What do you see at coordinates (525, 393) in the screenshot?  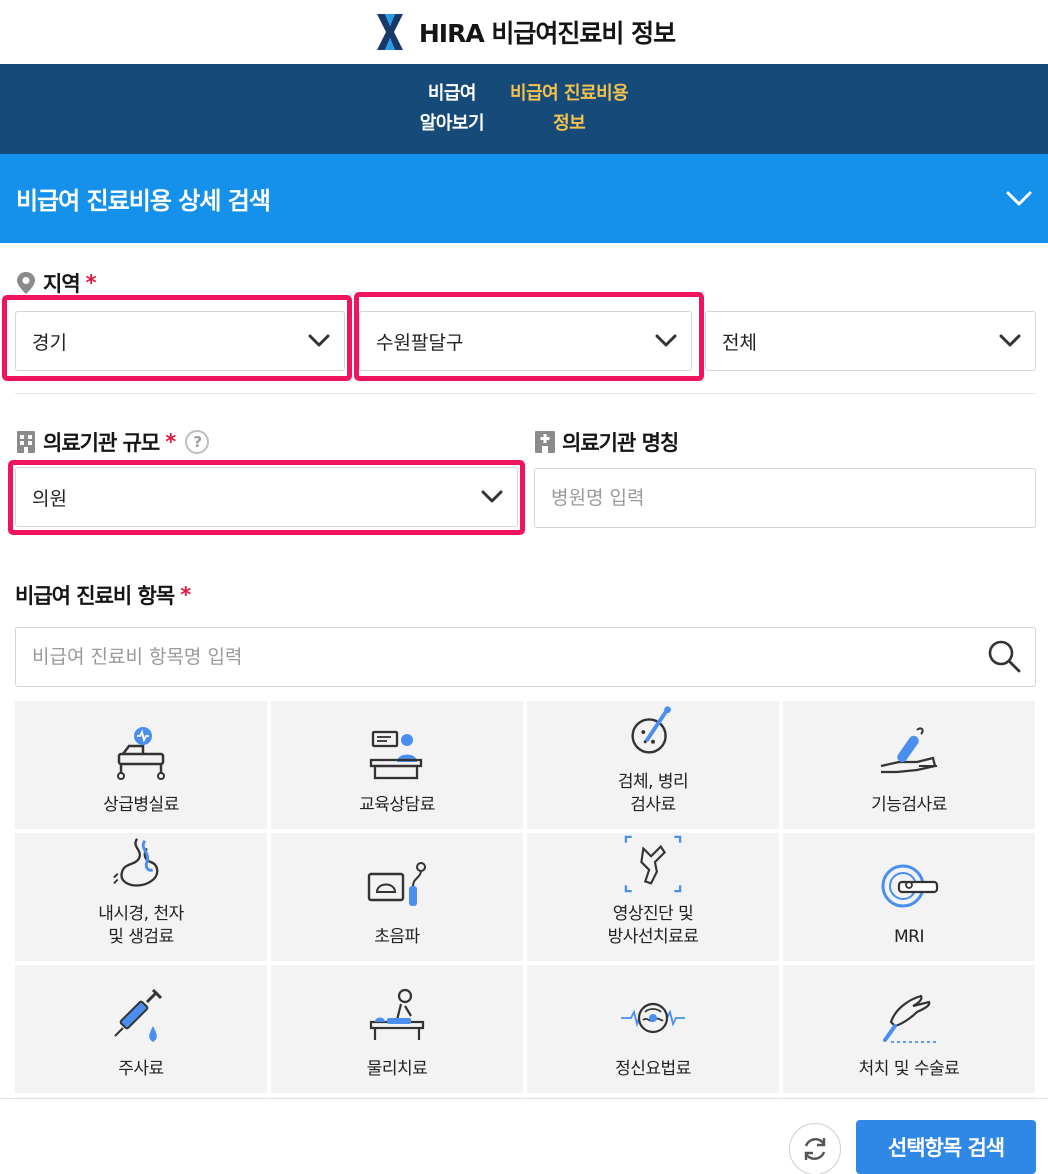 I see `divider` at bounding box center [525, 393].